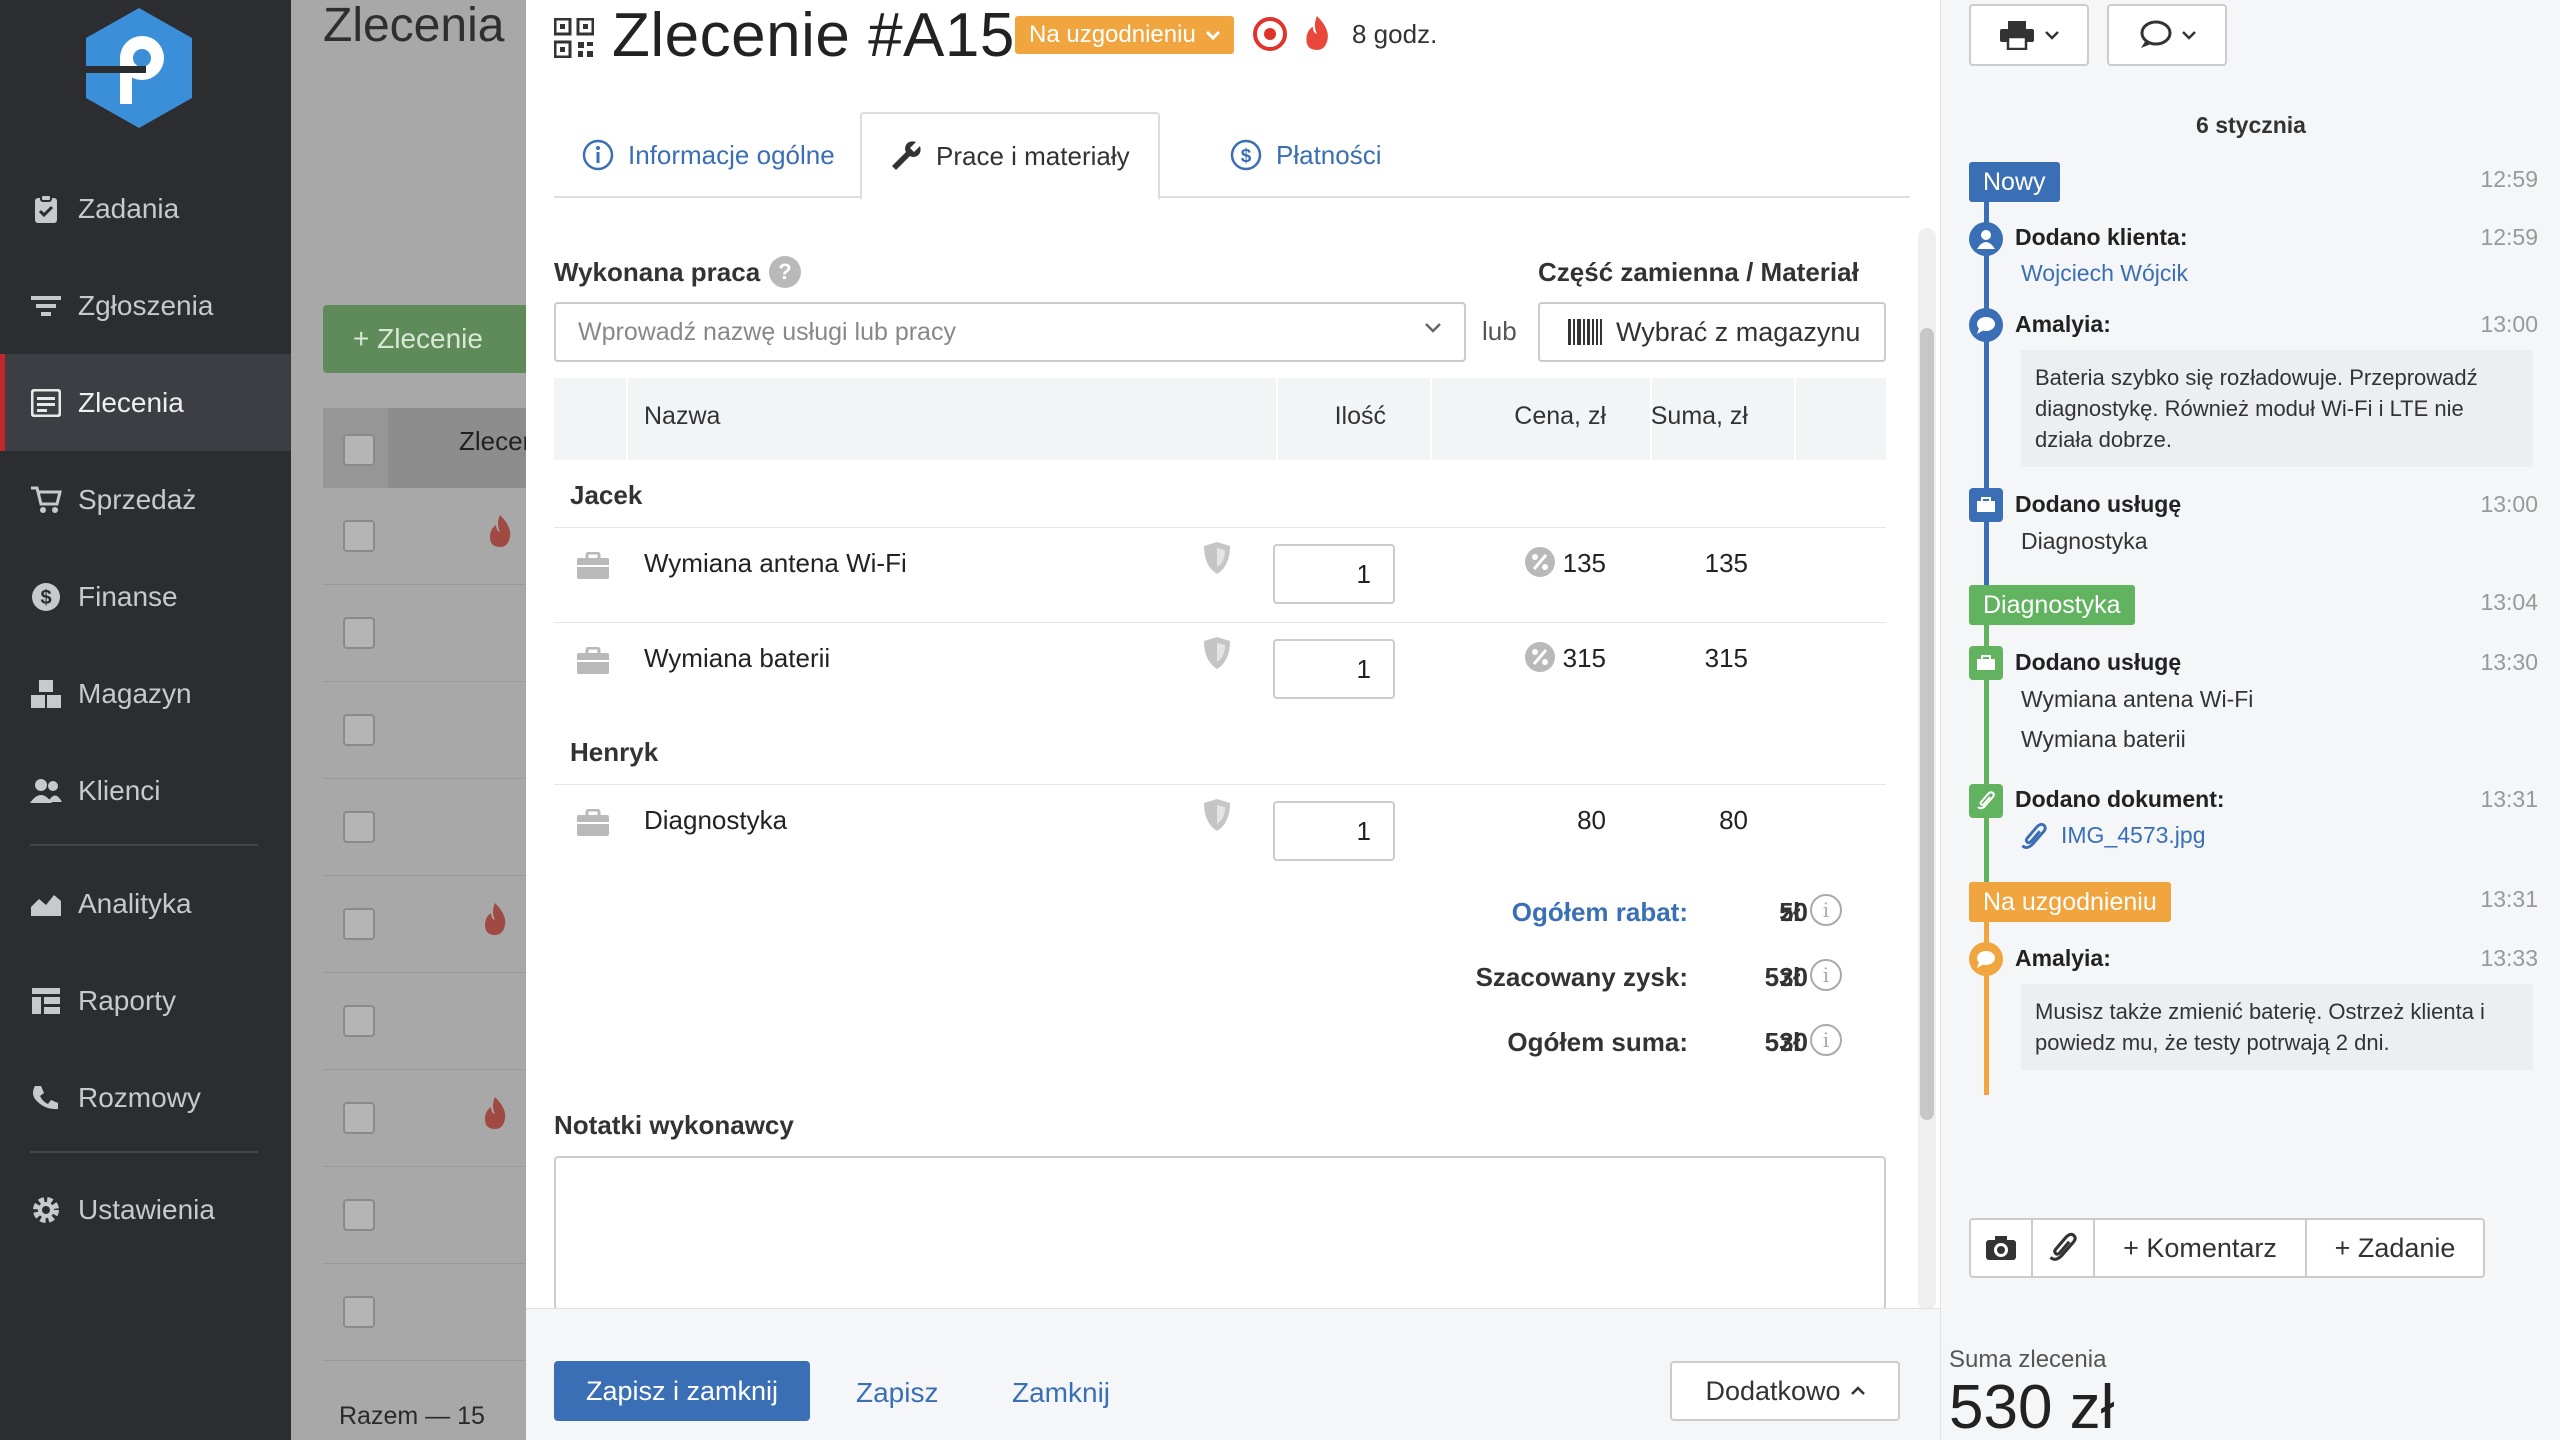  I want to click on row-sum: 80, so click(1733, 820).